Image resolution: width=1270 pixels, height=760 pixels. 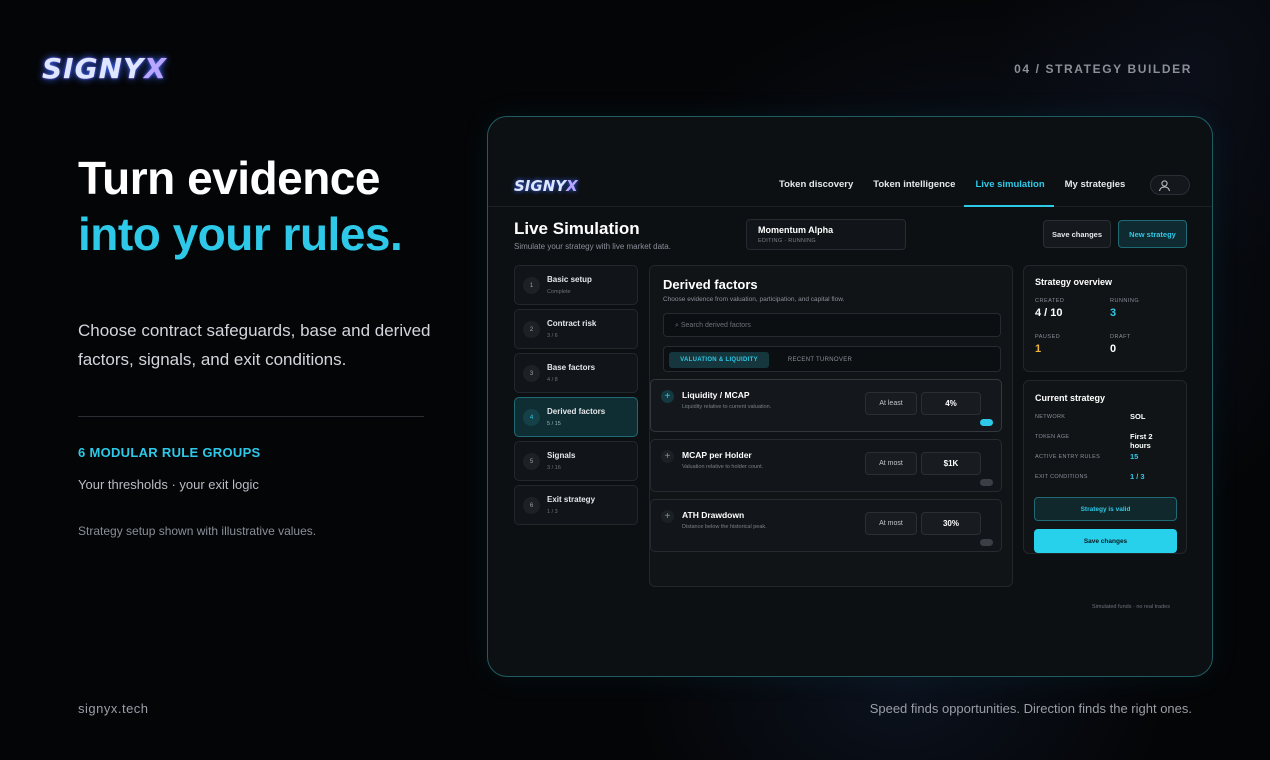 I want to click on factor-tabs: VALUATION & LIQUIDITY RECENT TURNOVER, so click(x=832, y=359).